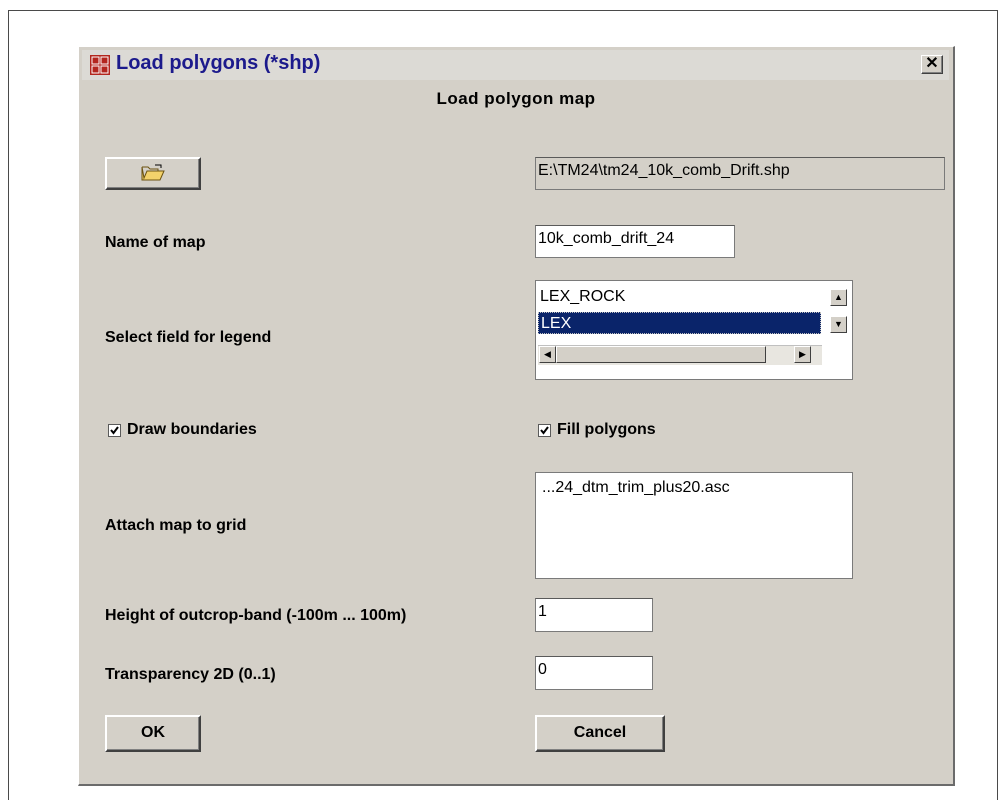 Image resolution: width=1008 pixels, height=800 pixels. I want to click on outcrop-height-label: Height of outcrop-band (-100m ... 100m), so click(256, 615).